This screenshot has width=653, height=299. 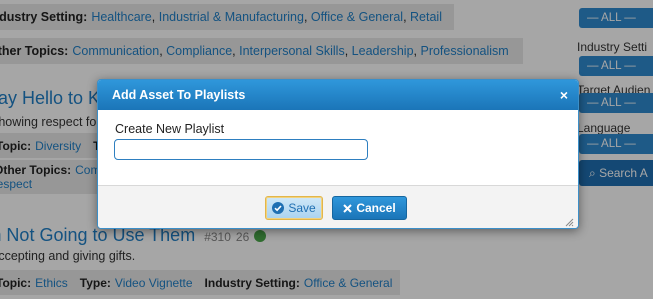 What do you see at coordinates (338, 95) in the screenshot?
I see `dialog-header: Add Asset To Playlists ×` at bounding box center [338, 95].